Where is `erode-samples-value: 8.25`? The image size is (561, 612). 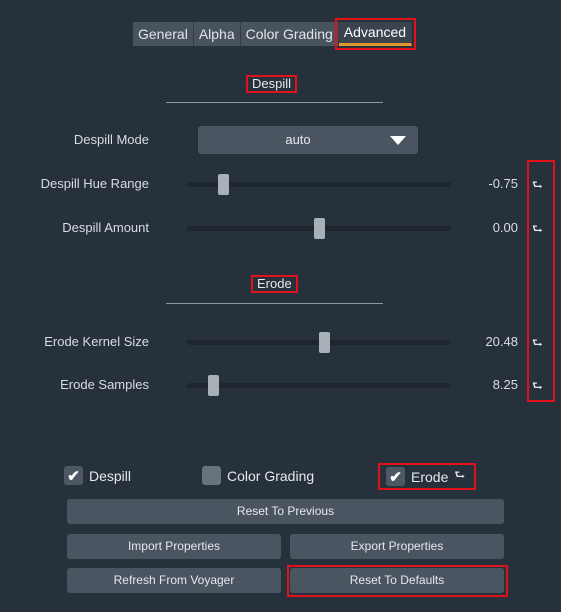
erode-samples-value: 8.25 is located at coordinates (505, 384).